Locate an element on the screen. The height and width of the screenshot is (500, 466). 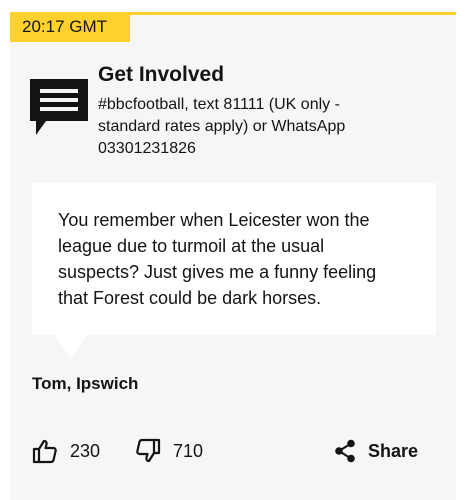
like-button: 230 is located at coordinates (66, 451).